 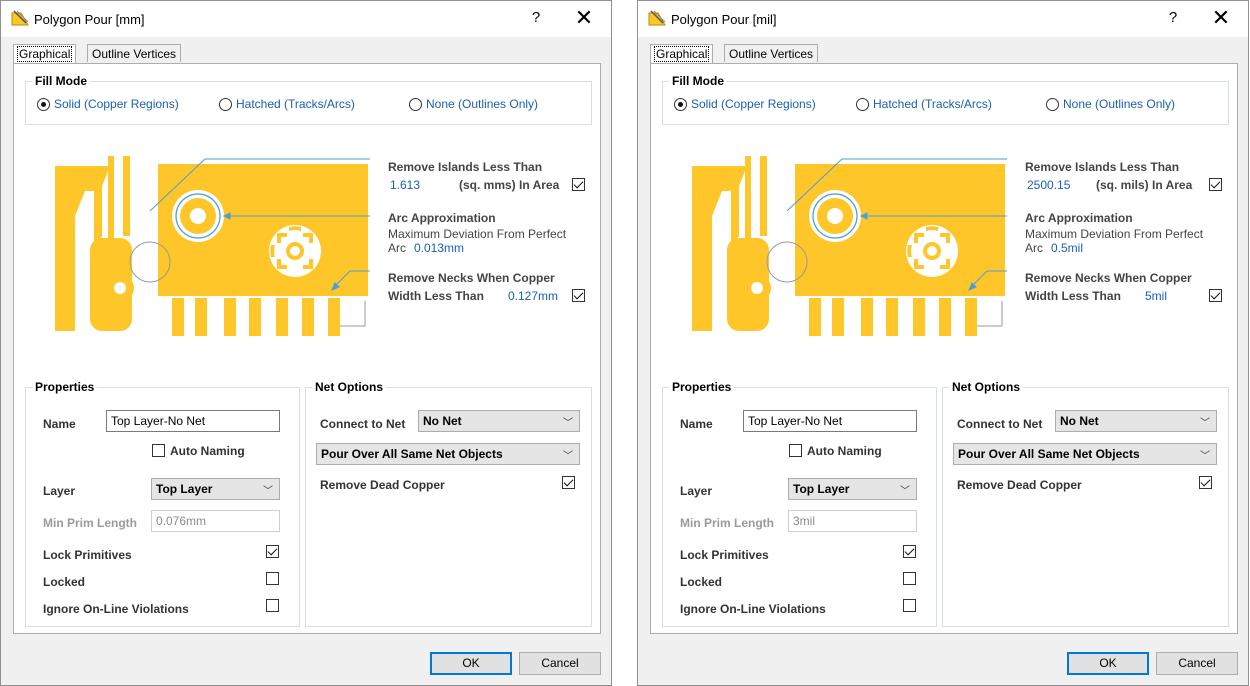 I want to click on remove-necks-title: Remove Necks When Copper, so click(x=471, y=278).